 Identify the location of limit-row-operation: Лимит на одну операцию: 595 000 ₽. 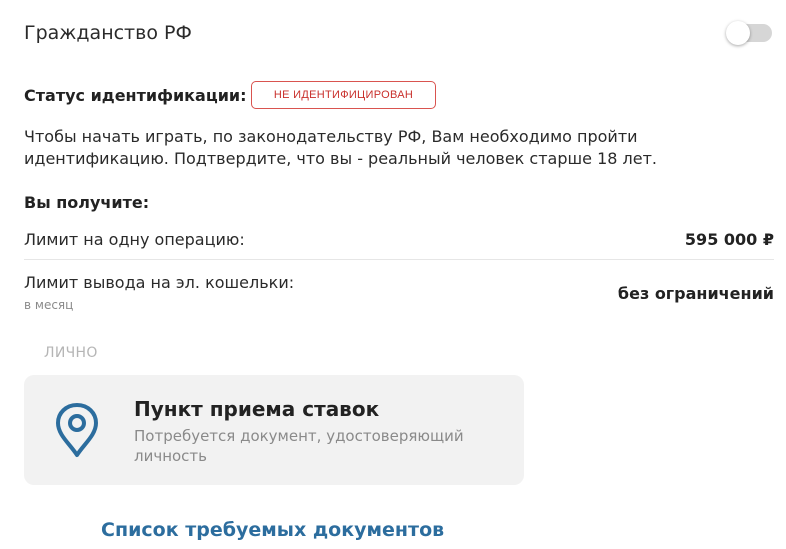
(399, 244).